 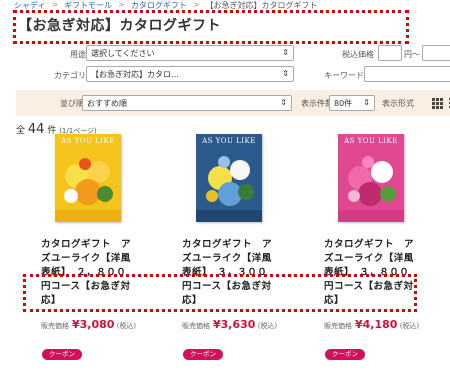 I want to click on keyword-label: キーワード, so click(x=344, y=75).